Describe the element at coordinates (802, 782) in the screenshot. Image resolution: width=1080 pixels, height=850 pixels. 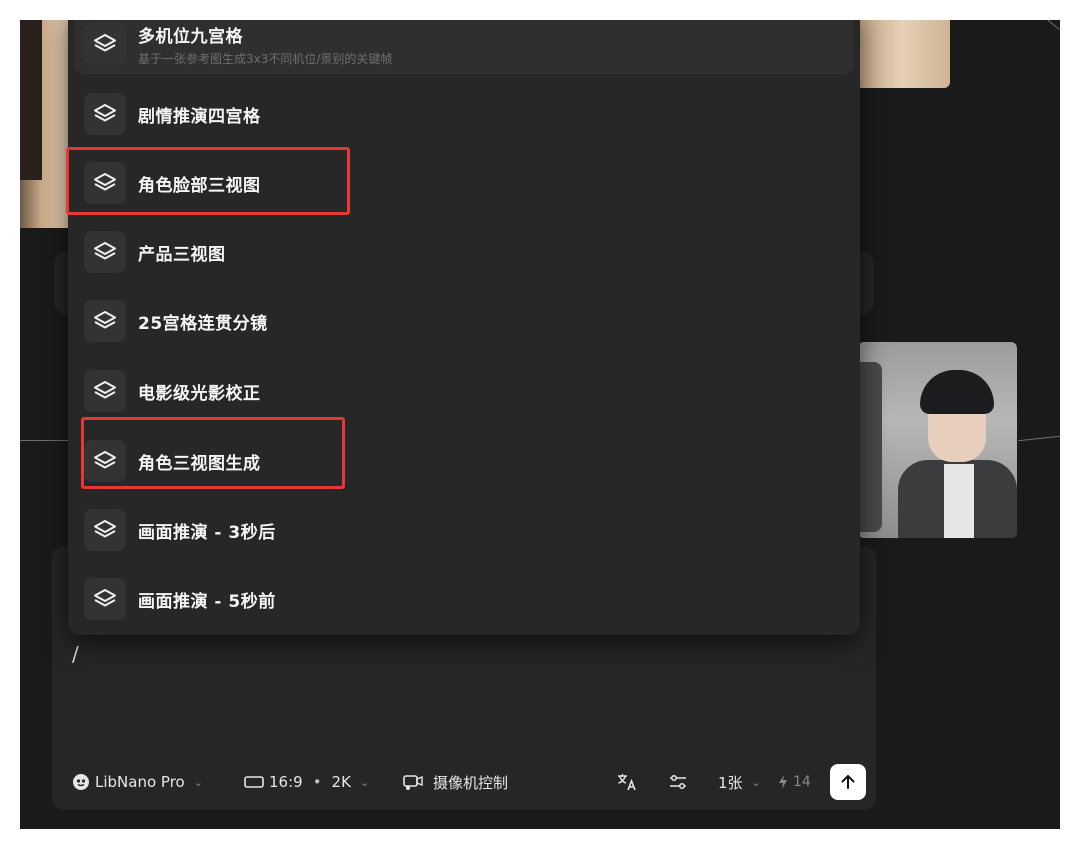
I see `credits-value: 14` at that location.